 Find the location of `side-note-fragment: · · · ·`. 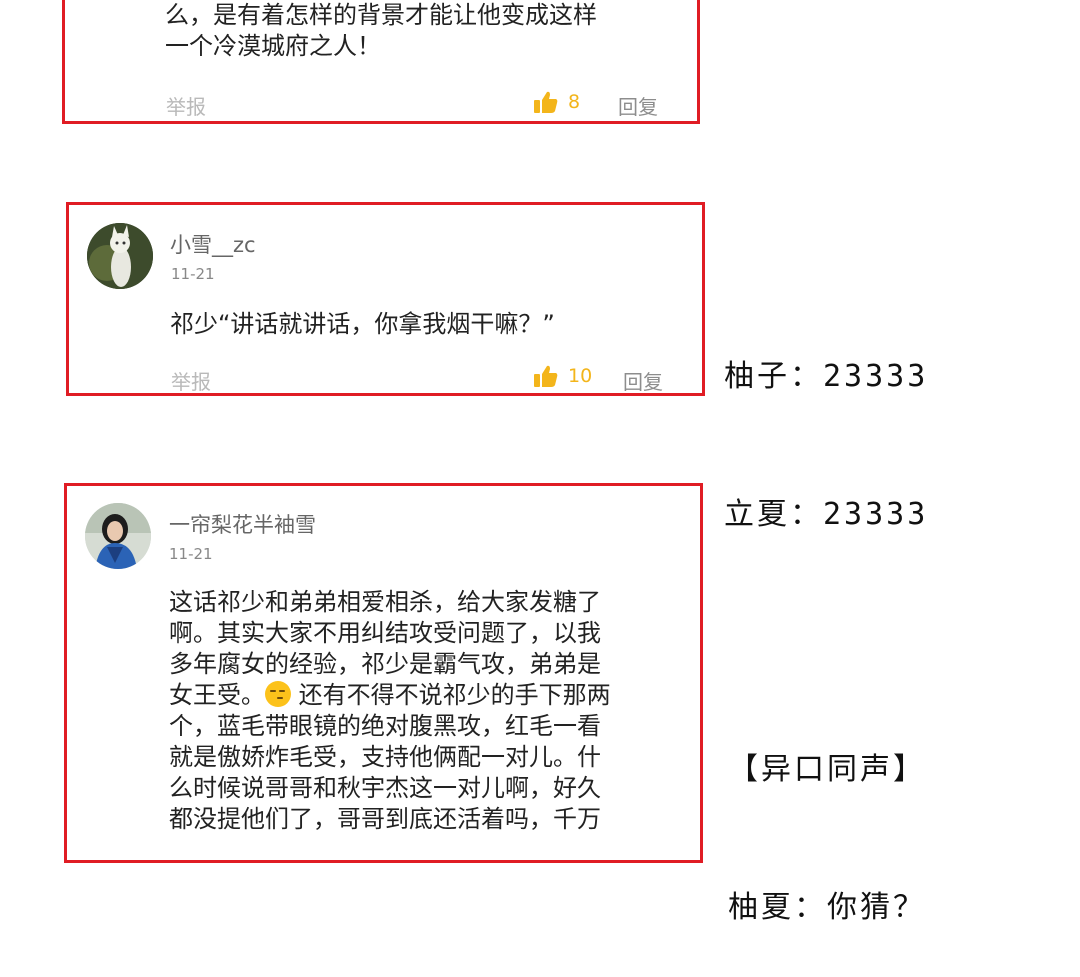

side-note-fragment: · · · · is located at coordinates (875, 8).